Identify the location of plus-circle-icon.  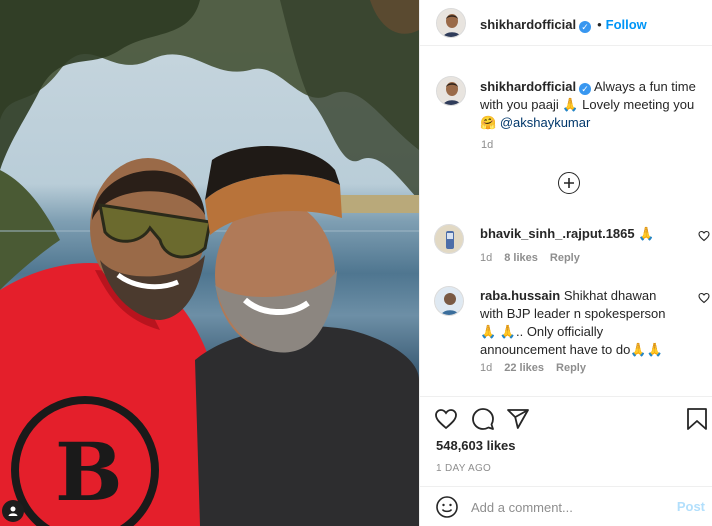
(569, 183).